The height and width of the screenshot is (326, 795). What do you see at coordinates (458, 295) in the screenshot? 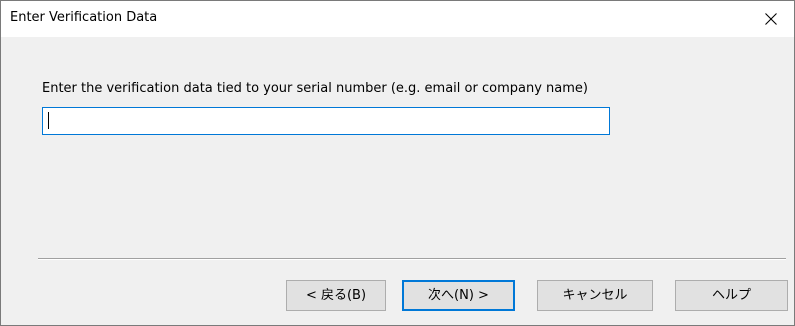
I see `next-button: 次へ(N) >` at bounding box center [458, 295].